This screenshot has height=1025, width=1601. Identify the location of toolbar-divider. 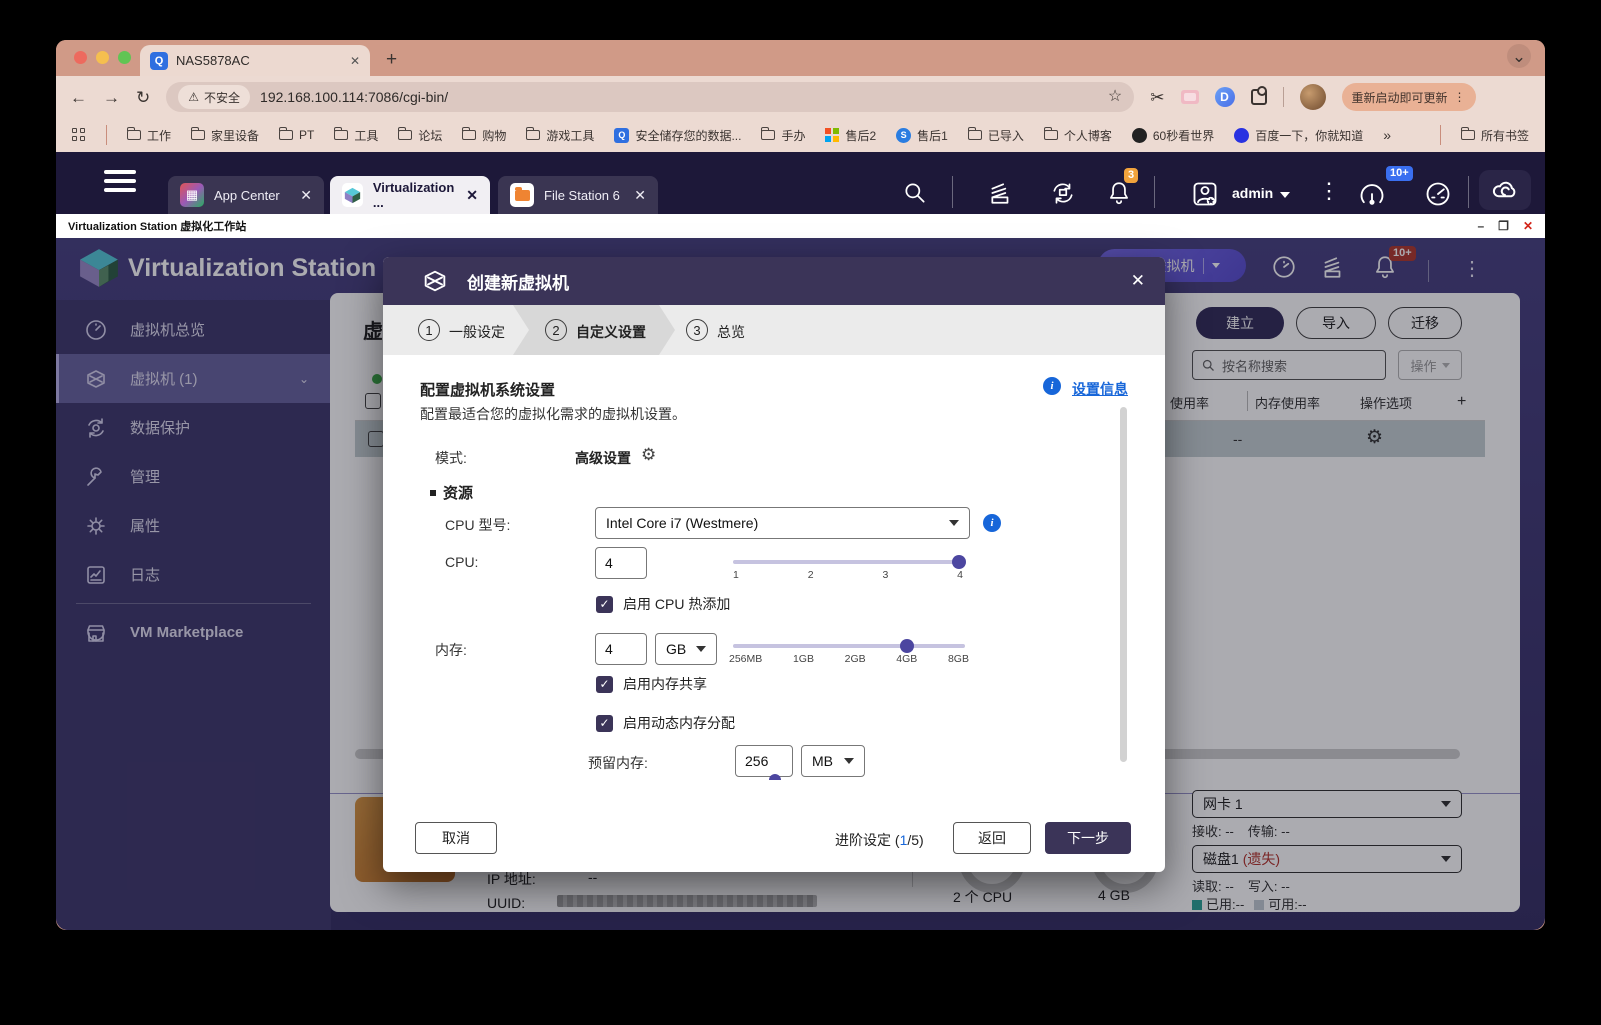
(1283, 97).